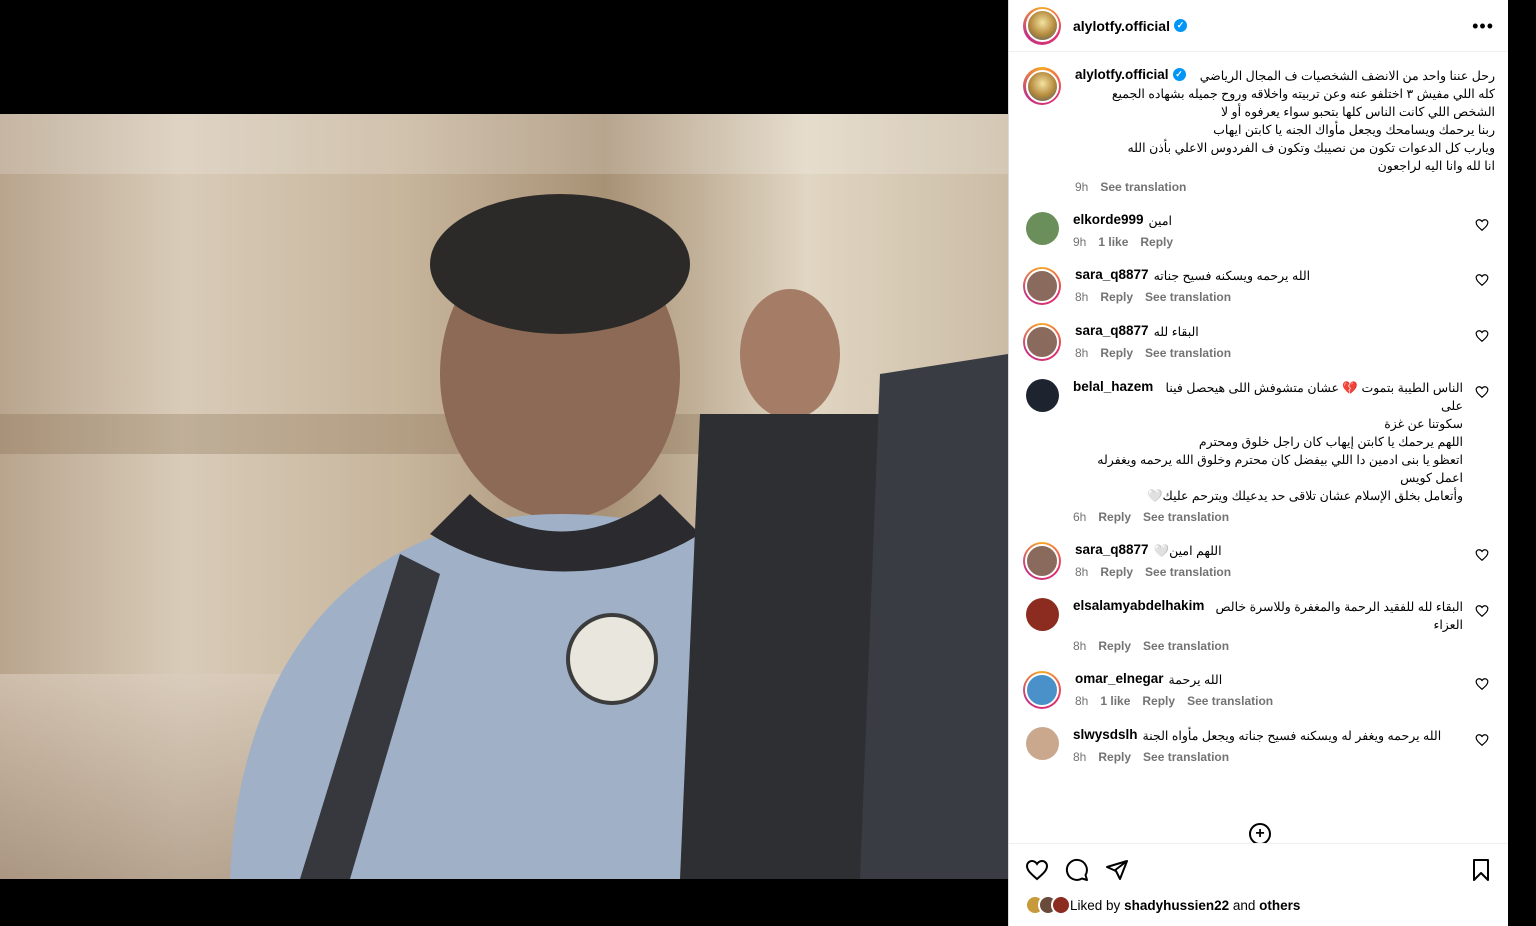  I want to click on commenter-username: elkorde999, so click(1108, 221).